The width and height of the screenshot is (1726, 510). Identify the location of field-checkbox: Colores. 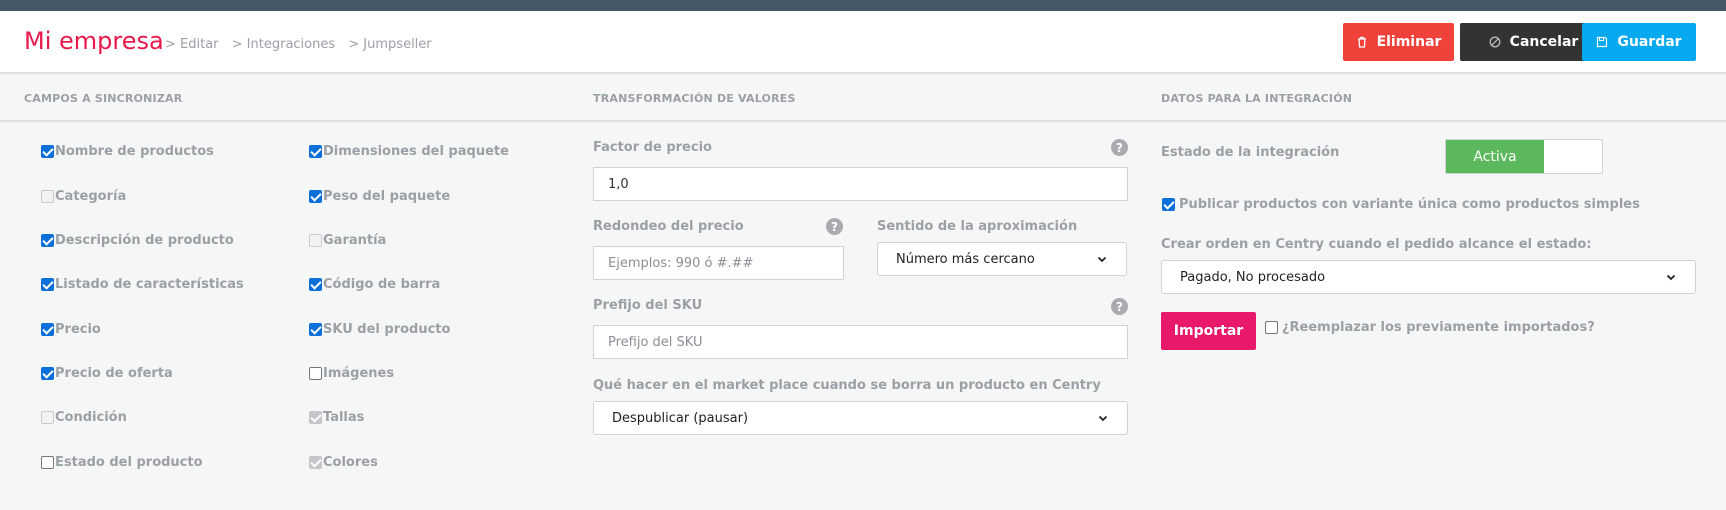
(343, 462).